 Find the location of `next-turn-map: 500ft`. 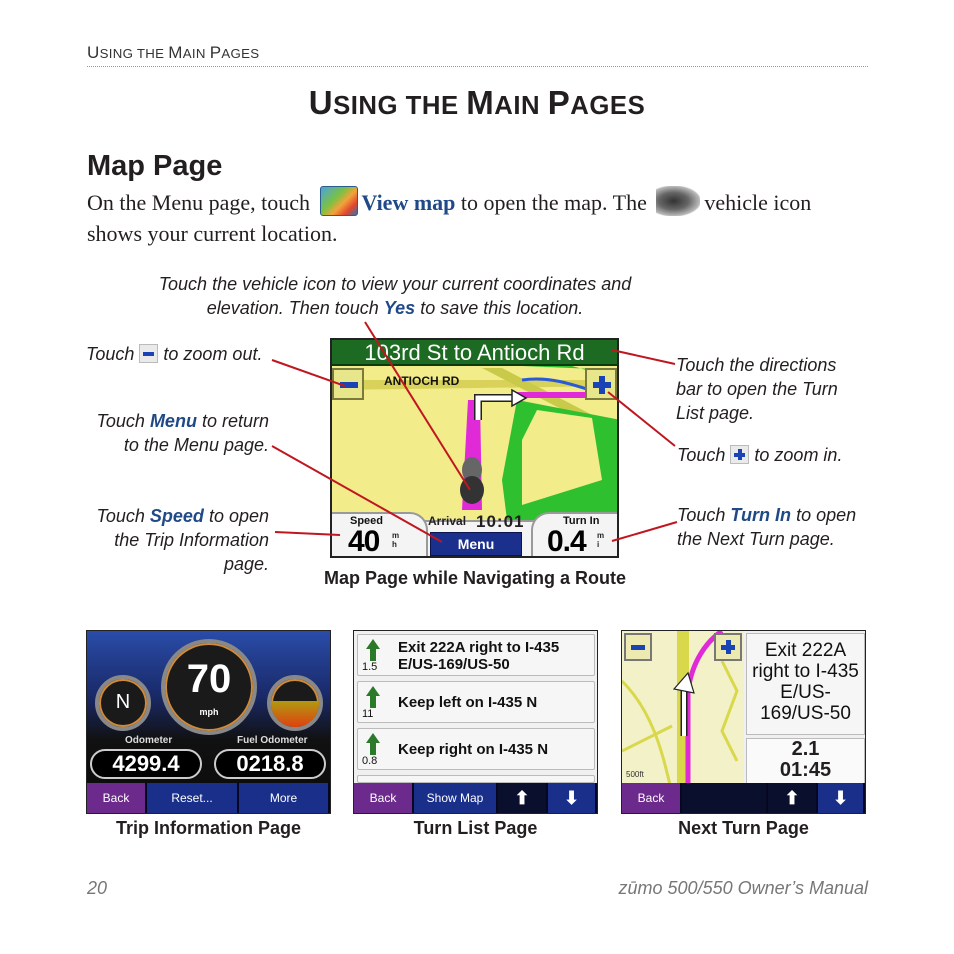

next-turn-map: 500ft is located at coordinates (683, 708).